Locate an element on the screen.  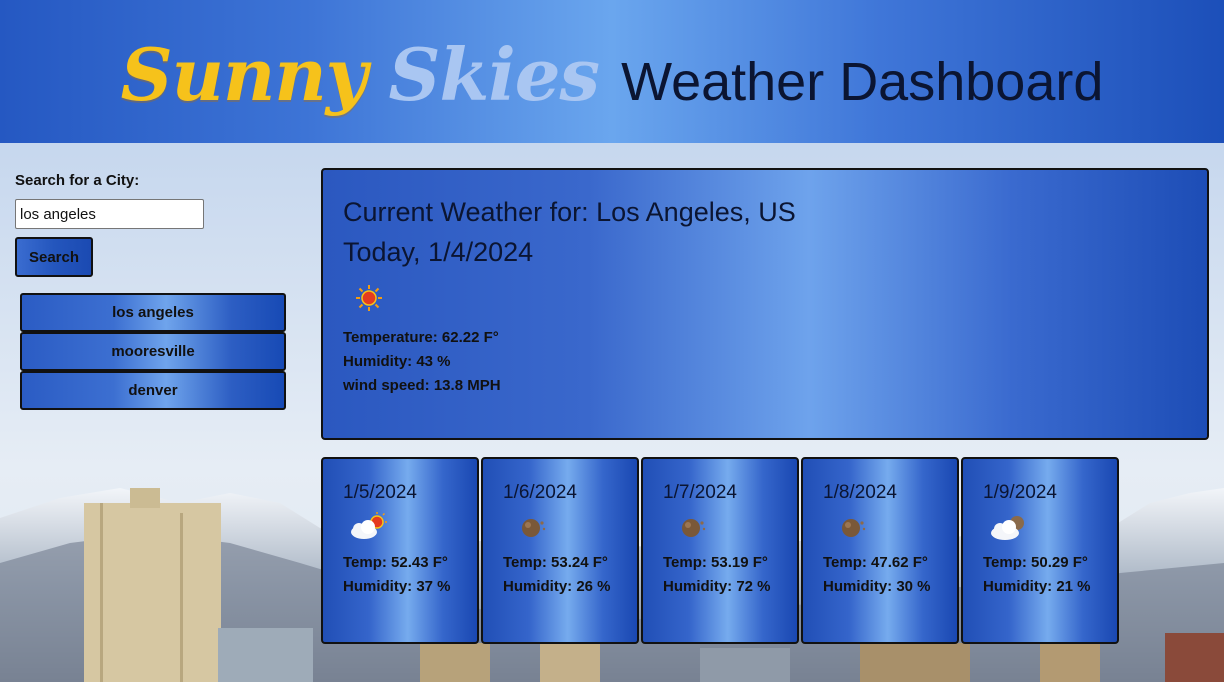
title-weather-dashboard: Weather Dashboard is located at coordinates (862, 82).